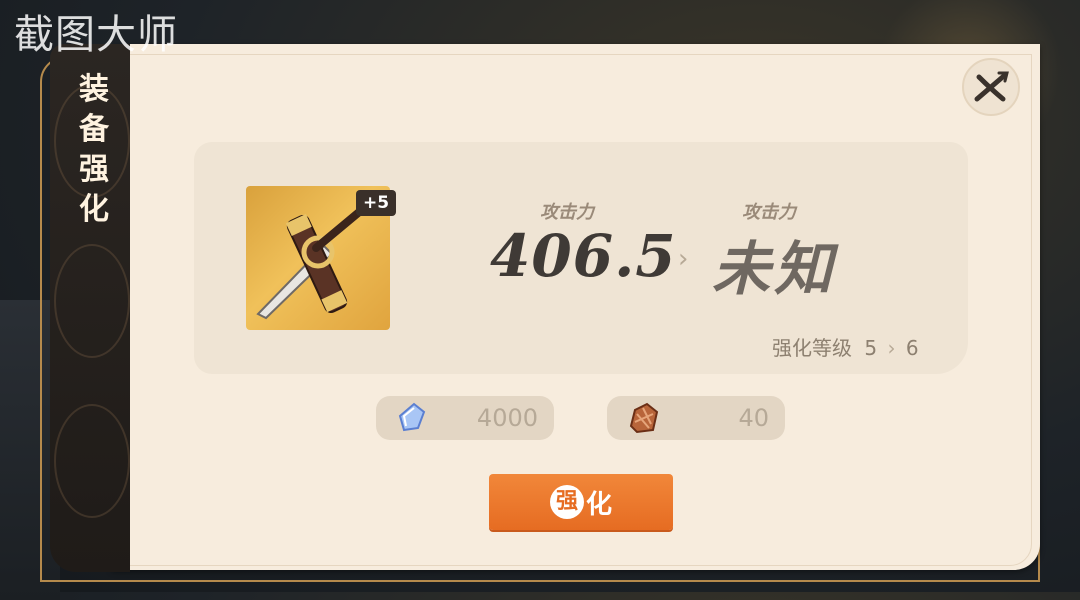 Image resolution: width=1080 pixels, height=600 pixels. I want to click on cost-crystal: 4000, so click(465, 418).